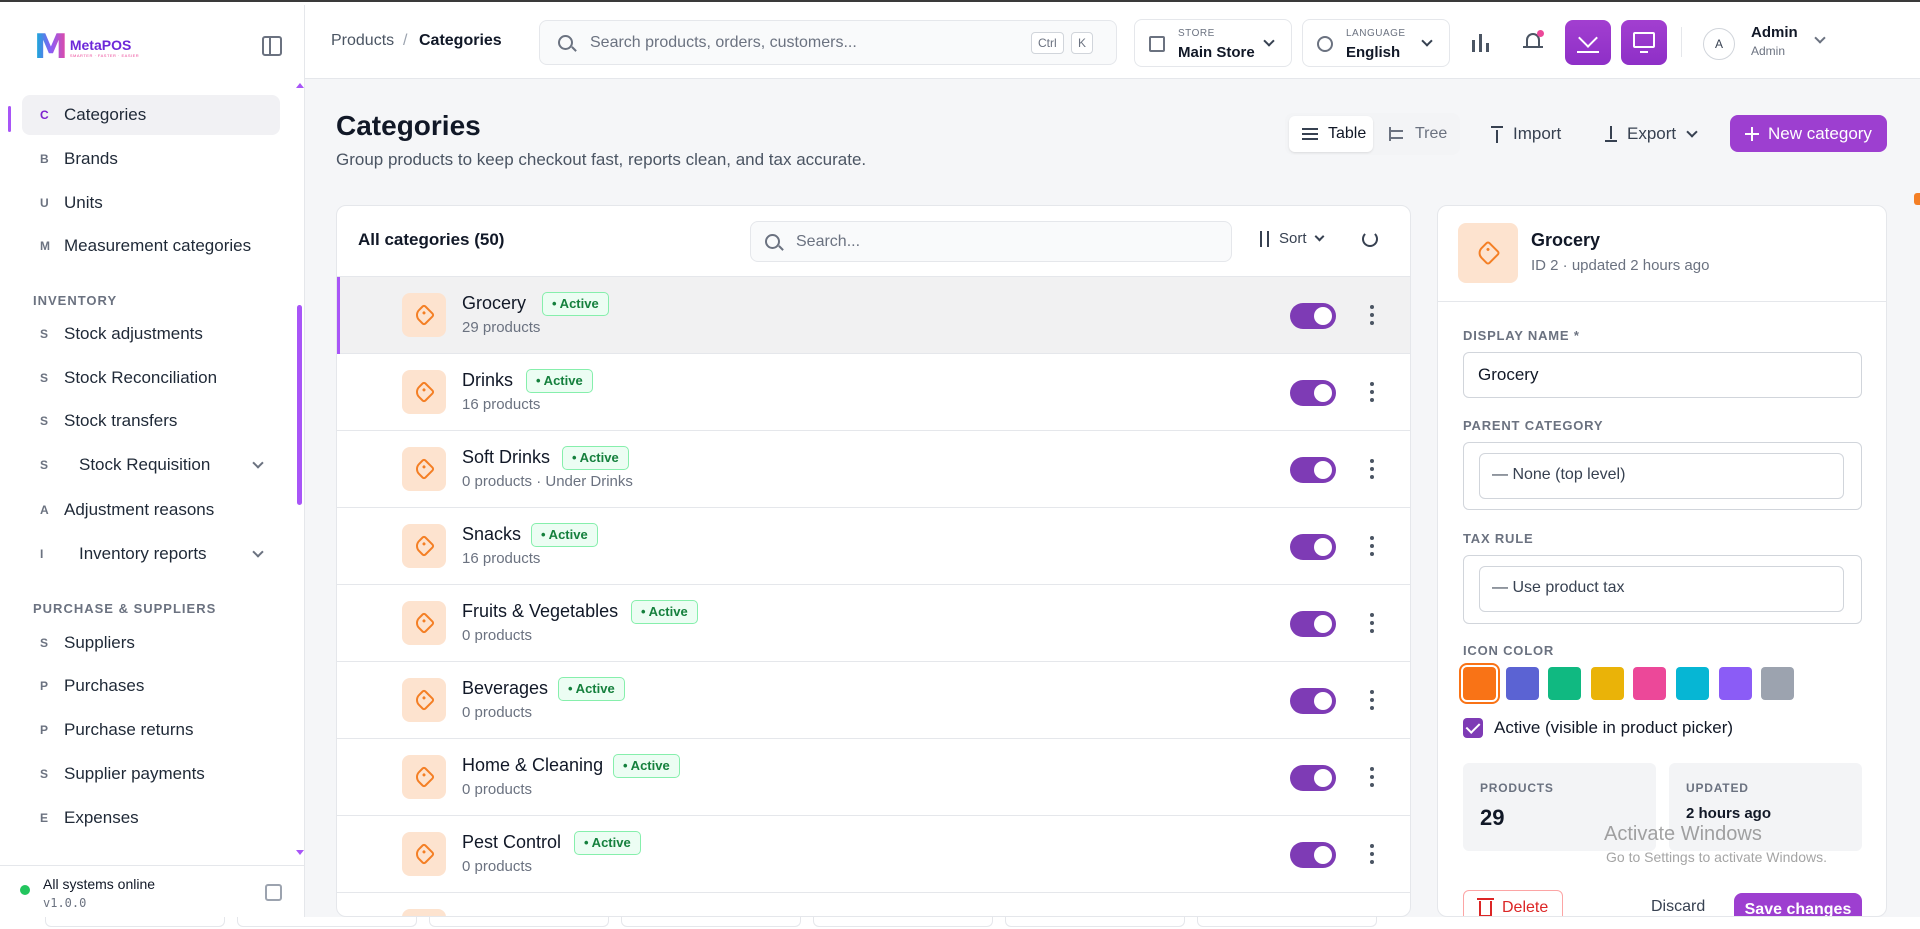  Describe the element at coordinates (299, 405) in the screenshot. I see `sidebar-scrollbar` at that location.